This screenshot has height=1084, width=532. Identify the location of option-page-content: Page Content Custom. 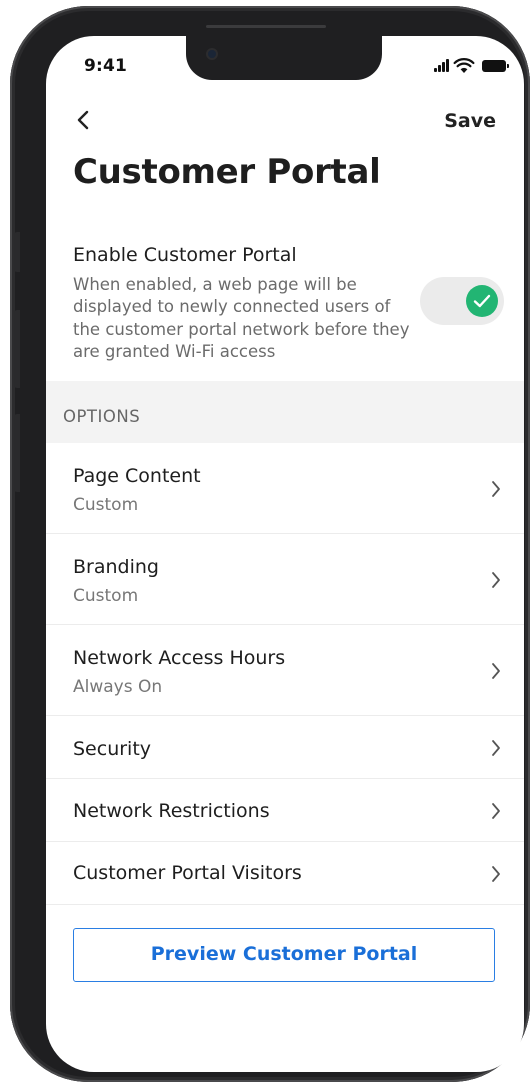
(285, 488).